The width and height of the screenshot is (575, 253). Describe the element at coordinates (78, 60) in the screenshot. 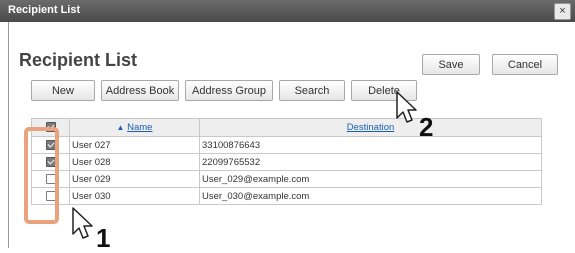

I see `page-title: Recipient List` at that location.